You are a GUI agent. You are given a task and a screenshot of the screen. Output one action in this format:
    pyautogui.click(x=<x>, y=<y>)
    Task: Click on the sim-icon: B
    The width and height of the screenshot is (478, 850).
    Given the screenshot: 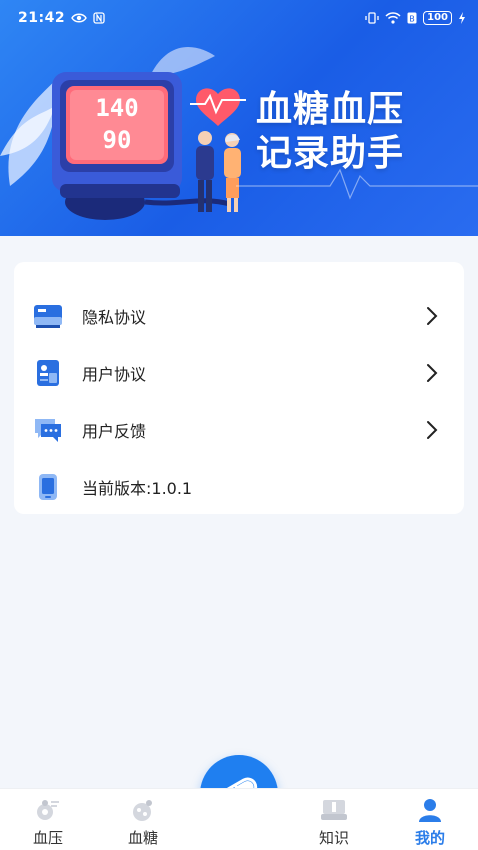 What is the action you would take?
    pyautogui.click(x=412, y=18)
    